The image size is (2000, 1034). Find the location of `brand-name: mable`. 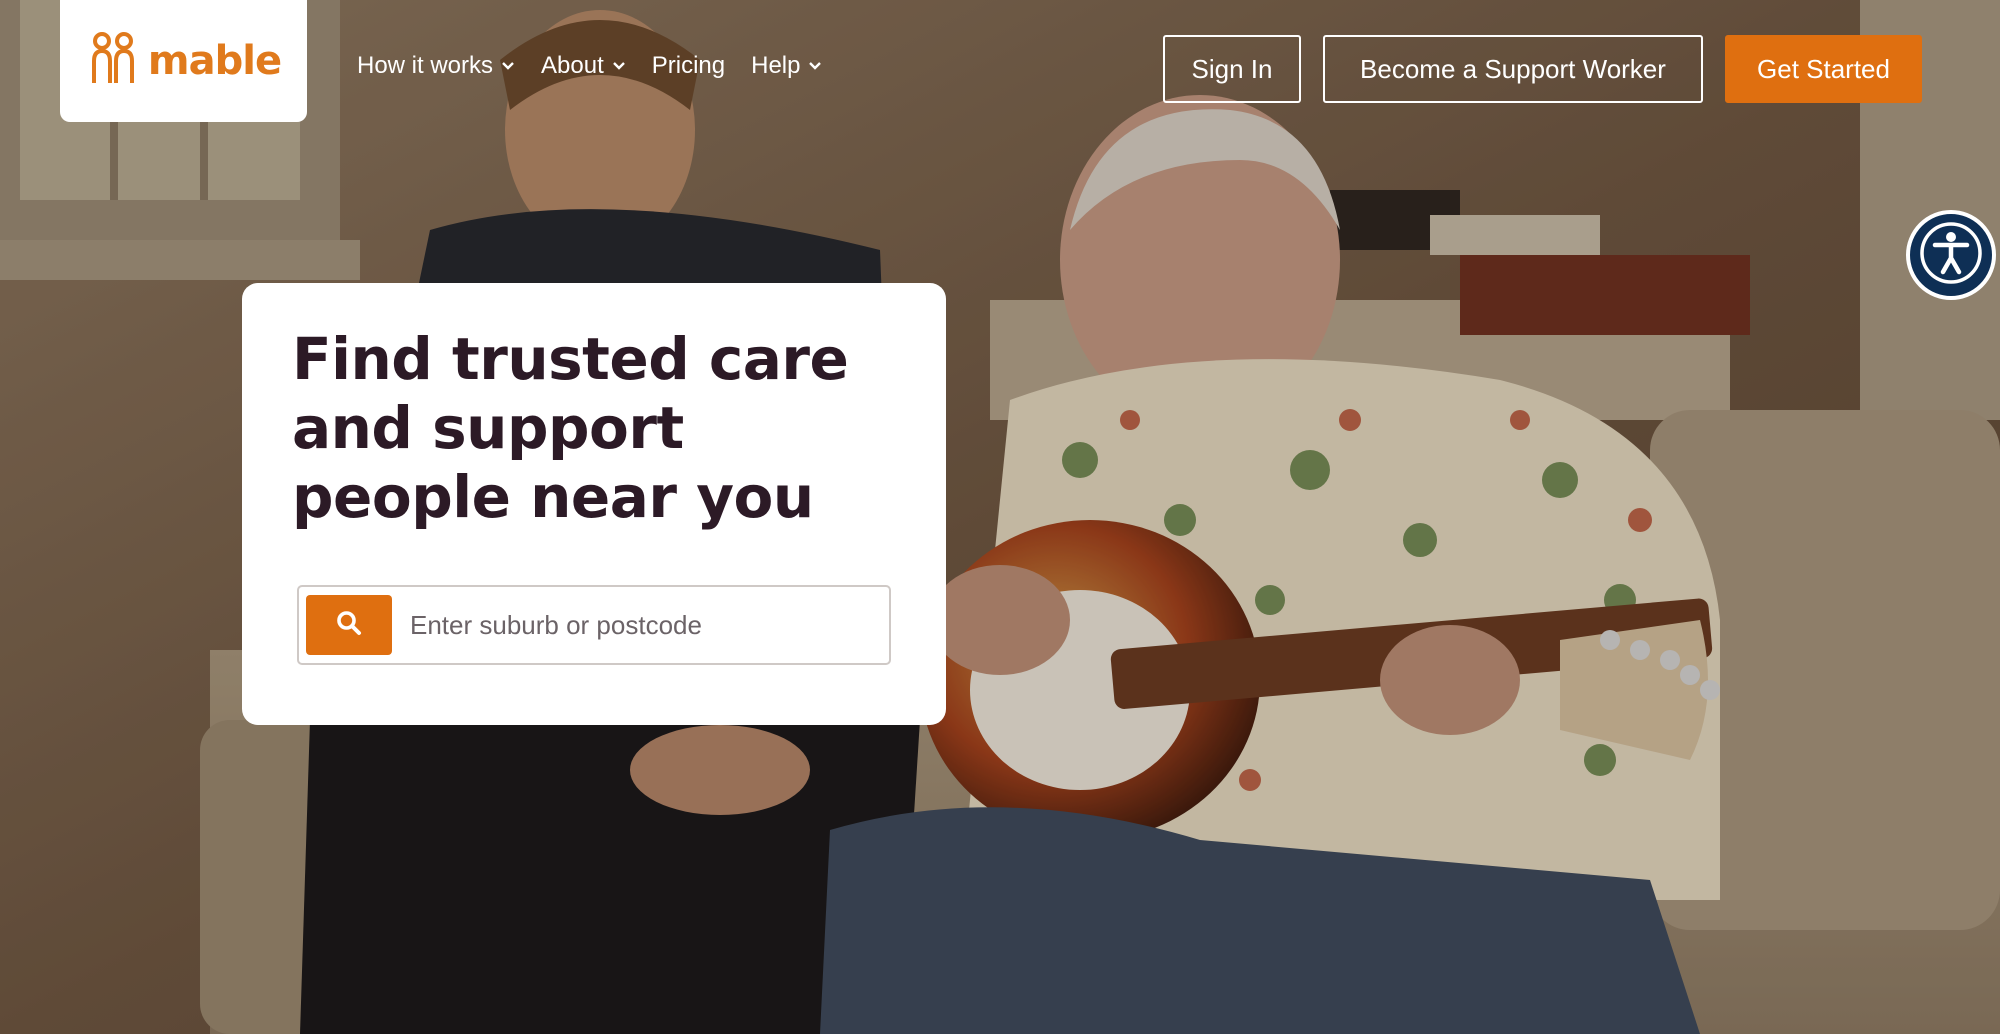

brand-name: mable is located at coordinates (214, 61).